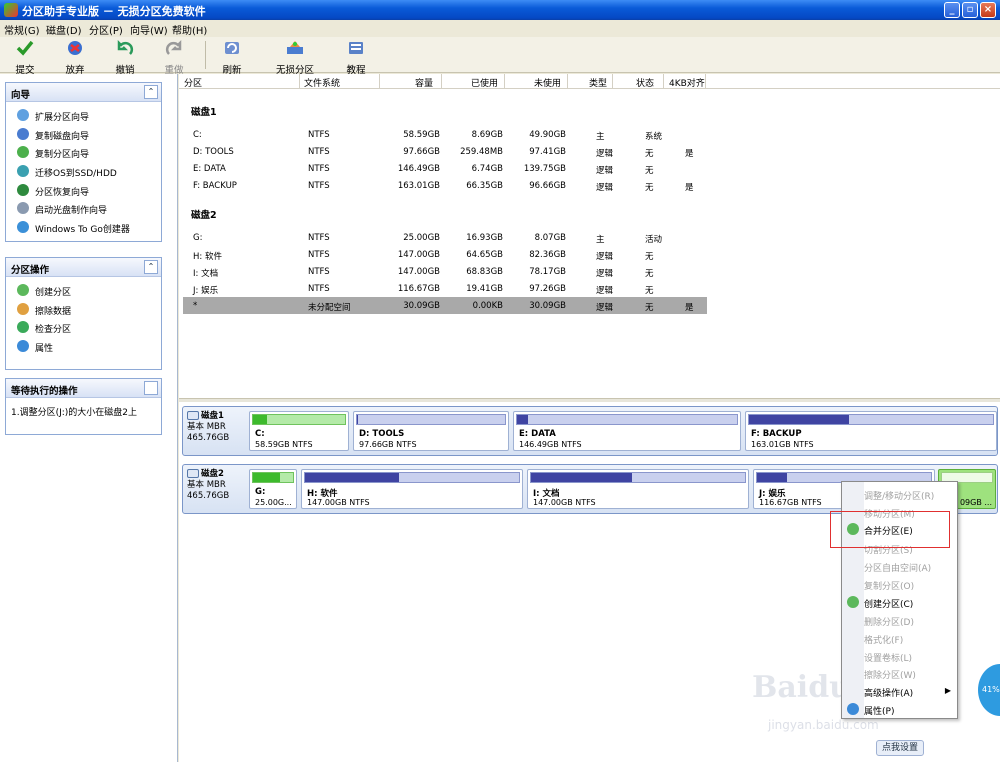 This screenshot has width=1000, height=762. I want to click on wipe-data-icon, so click(23, 308).